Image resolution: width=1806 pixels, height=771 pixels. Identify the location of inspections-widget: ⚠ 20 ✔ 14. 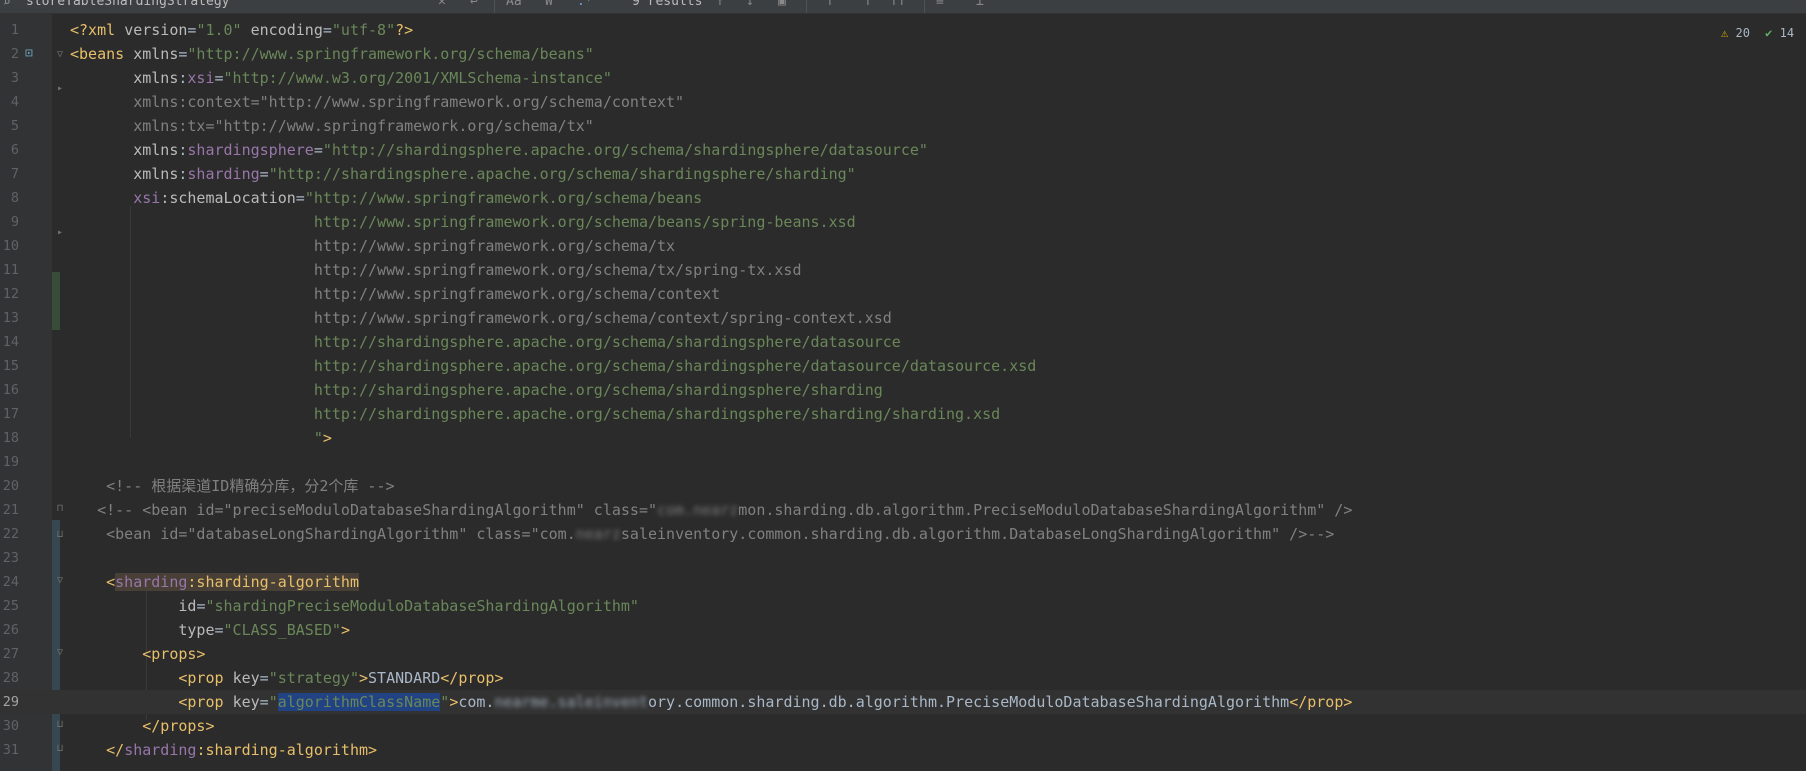
(1757, 33).